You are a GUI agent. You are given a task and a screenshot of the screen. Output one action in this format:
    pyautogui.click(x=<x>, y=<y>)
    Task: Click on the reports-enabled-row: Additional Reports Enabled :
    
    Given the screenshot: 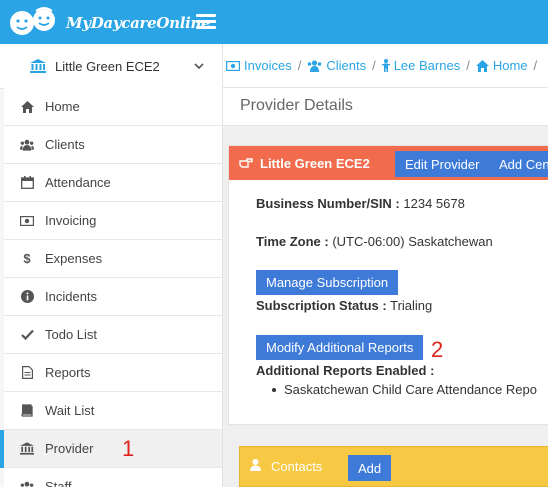 What is the action you would take?
    pyautogui.click(x=345, y=370)
    